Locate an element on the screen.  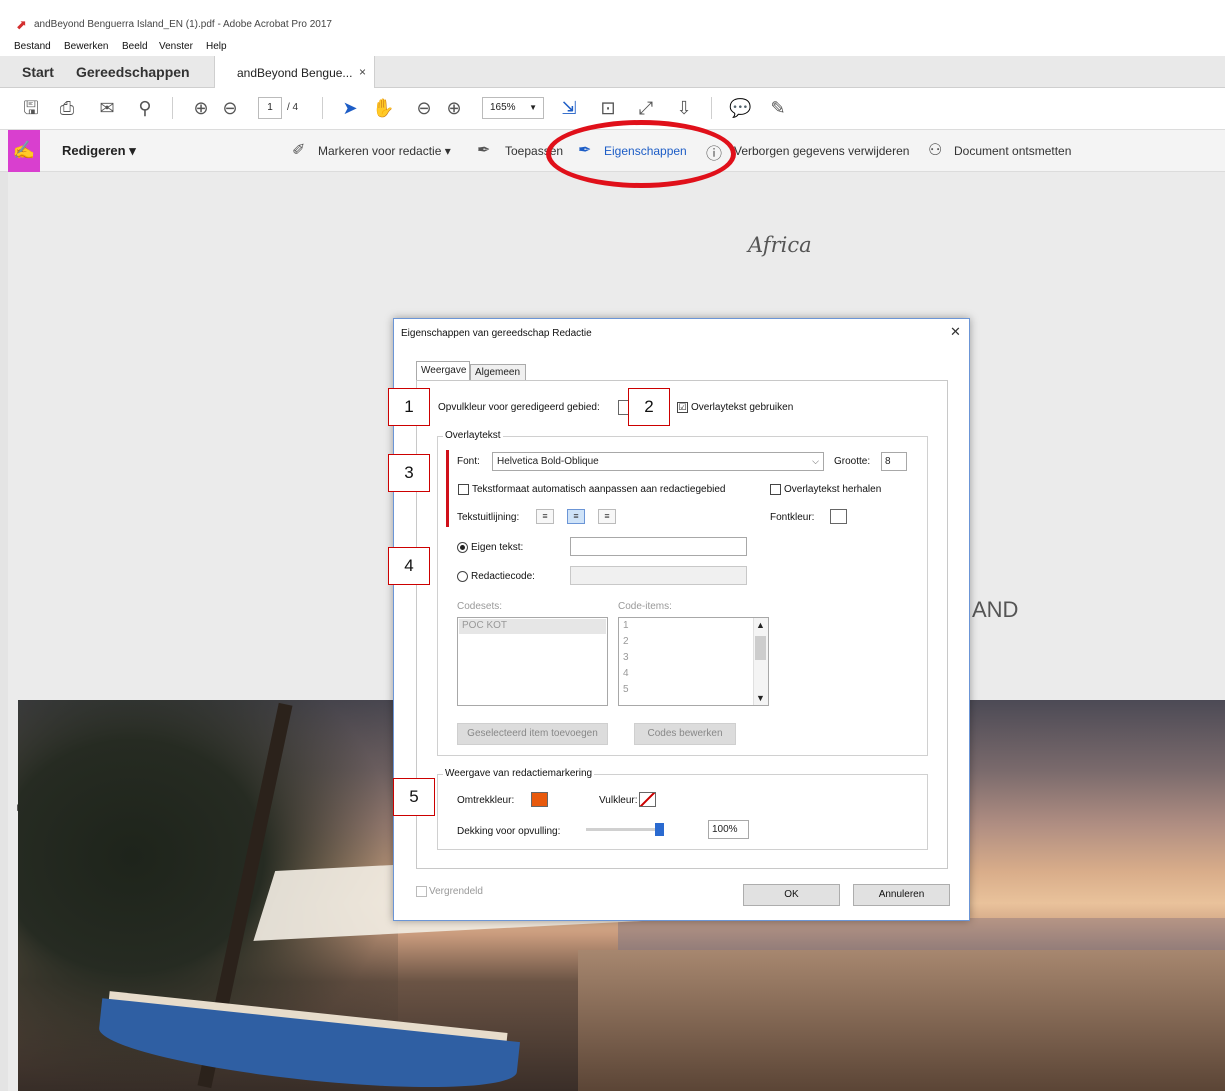
align-right-icon: ≡ is located at coordinates (607, 516).